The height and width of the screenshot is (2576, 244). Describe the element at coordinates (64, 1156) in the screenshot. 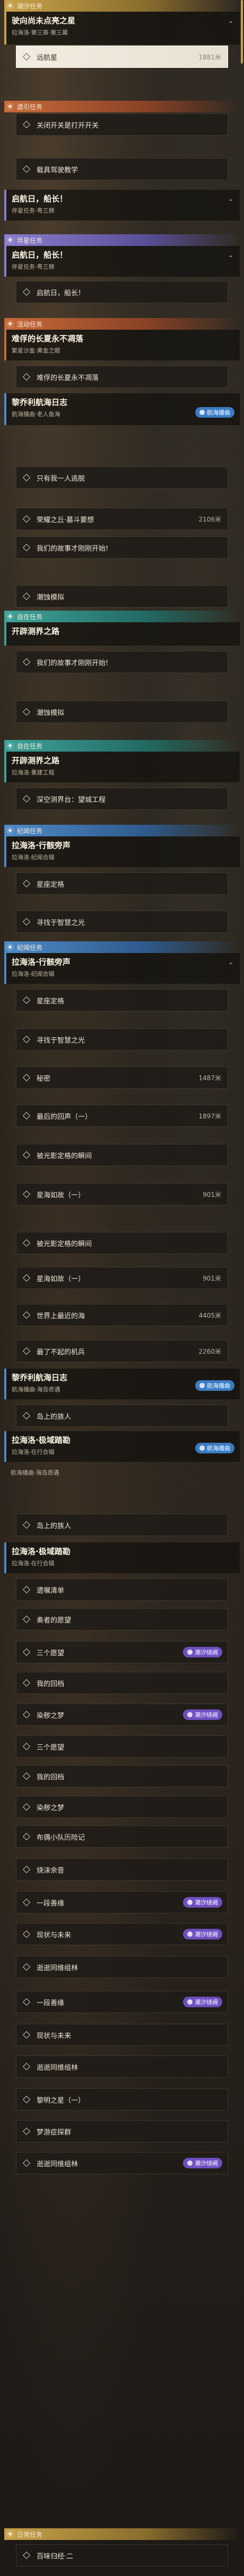

I see `step-label: 被光影定格的瞬间` at that location.